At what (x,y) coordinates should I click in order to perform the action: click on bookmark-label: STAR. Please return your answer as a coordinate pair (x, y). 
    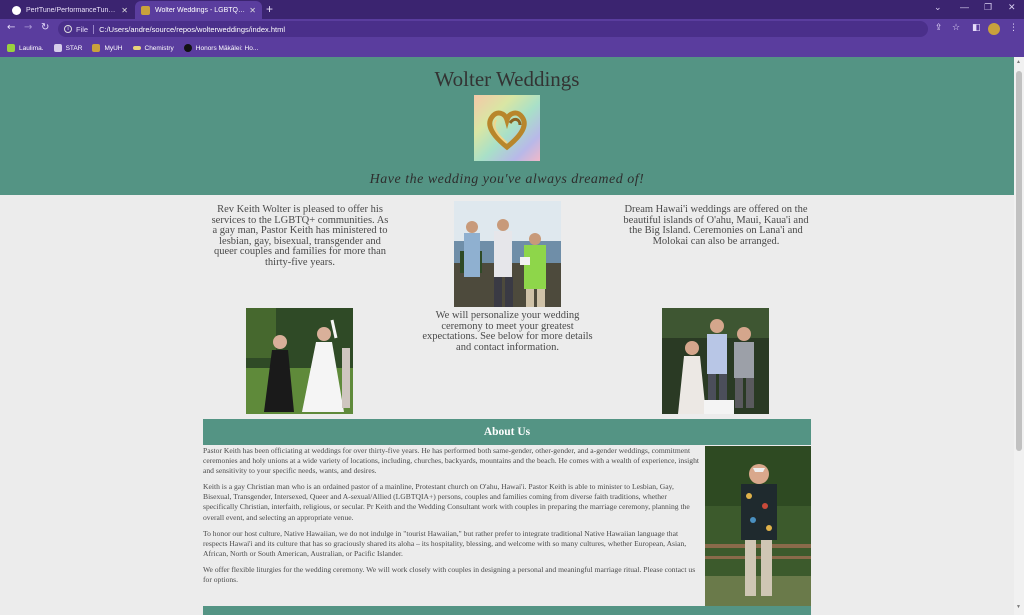
    Looking at the image, I should click on (74, 48).